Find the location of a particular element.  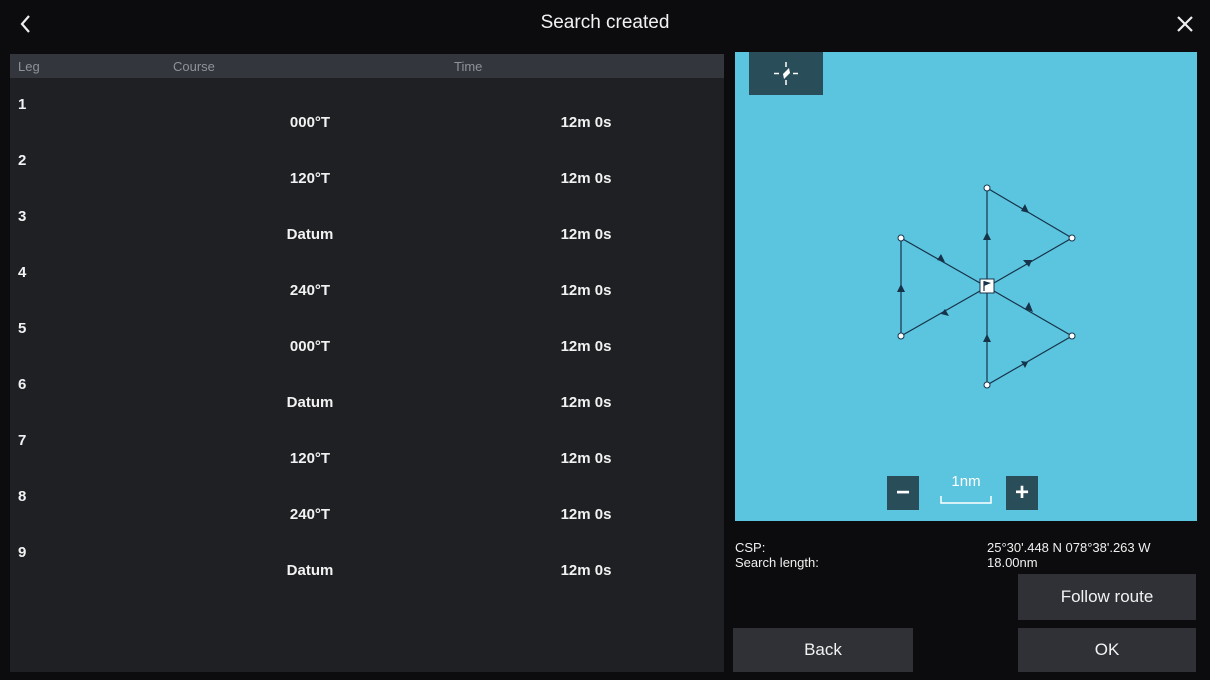

table-row: 8 240°T 12m 0s is located at coordinates (367, 498).